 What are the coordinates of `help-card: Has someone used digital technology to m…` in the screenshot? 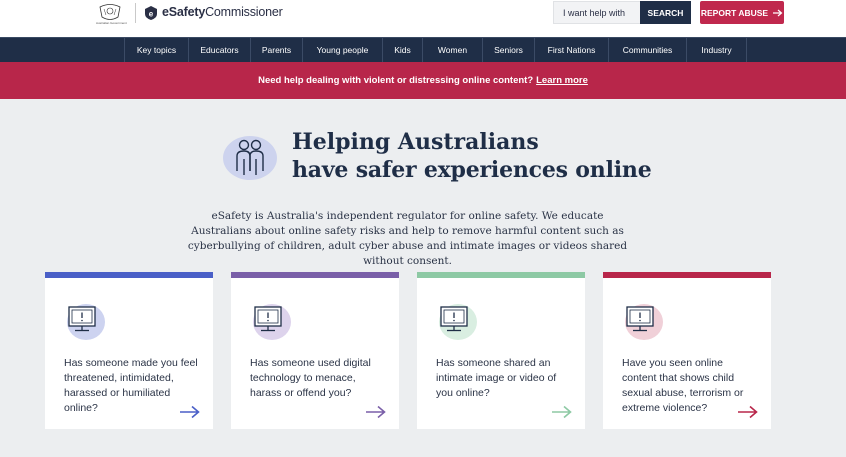 It's located at (315, 350).